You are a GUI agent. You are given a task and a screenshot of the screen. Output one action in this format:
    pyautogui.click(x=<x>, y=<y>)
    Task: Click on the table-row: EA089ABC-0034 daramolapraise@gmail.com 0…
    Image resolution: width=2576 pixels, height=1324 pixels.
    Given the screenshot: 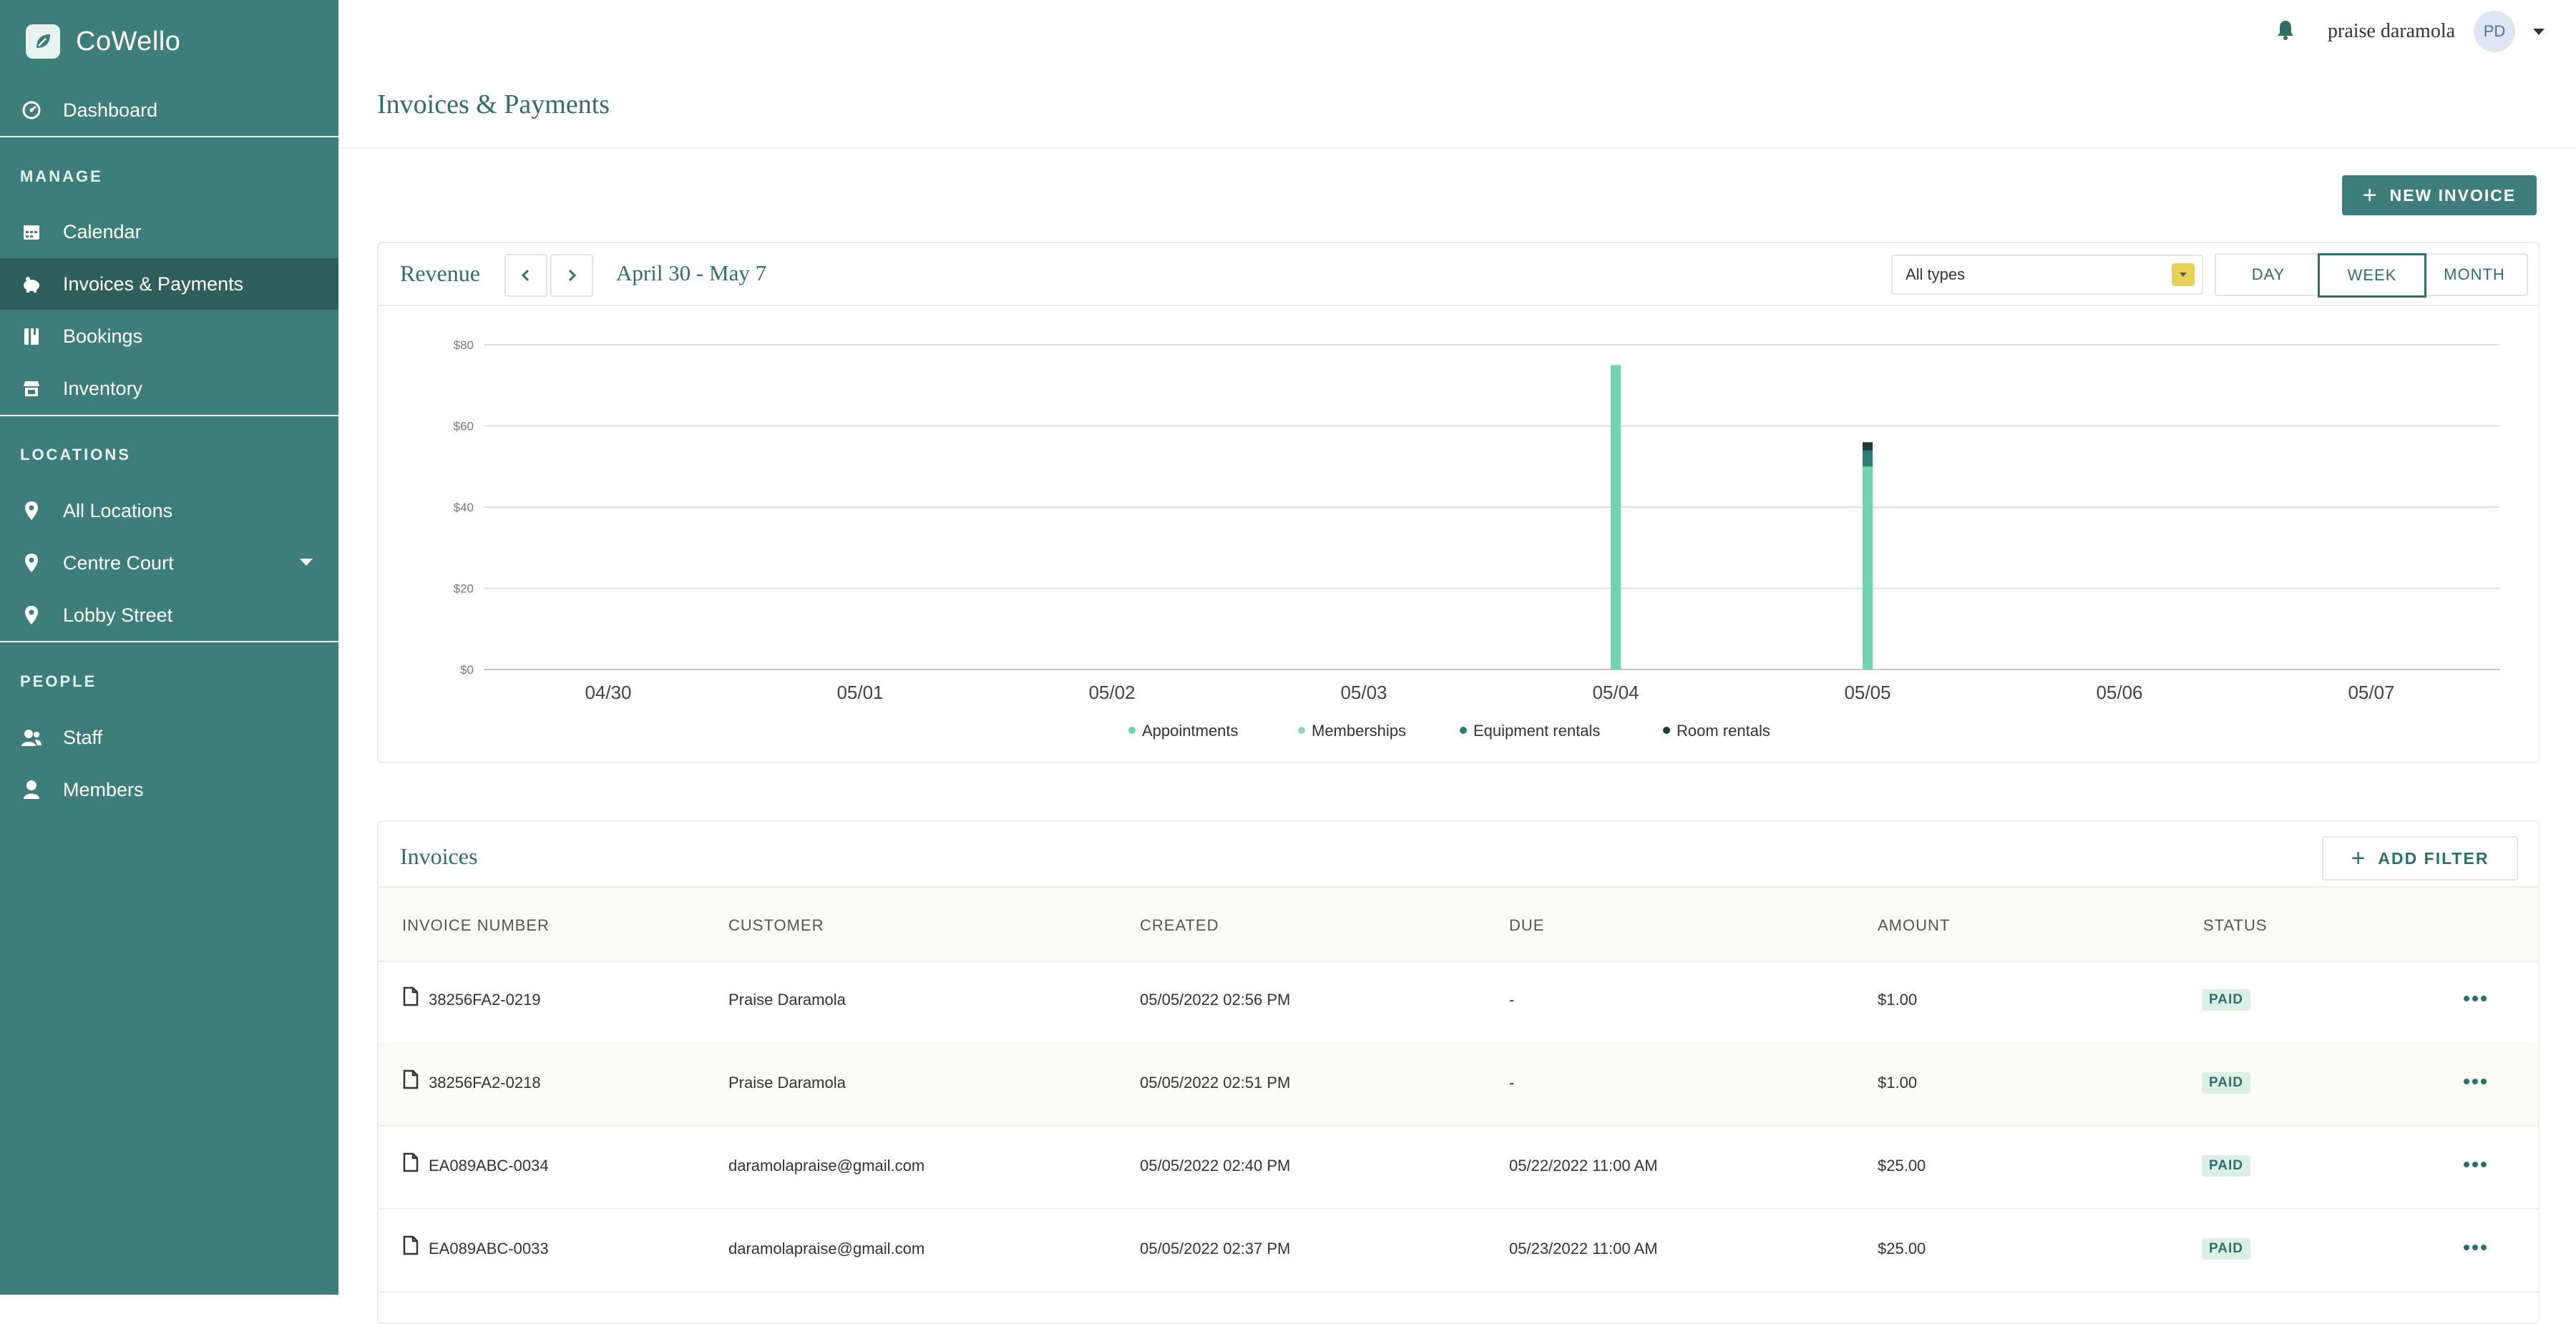 What is the action you would take?
    pyautogui.click(x=1458, y=1167)
    